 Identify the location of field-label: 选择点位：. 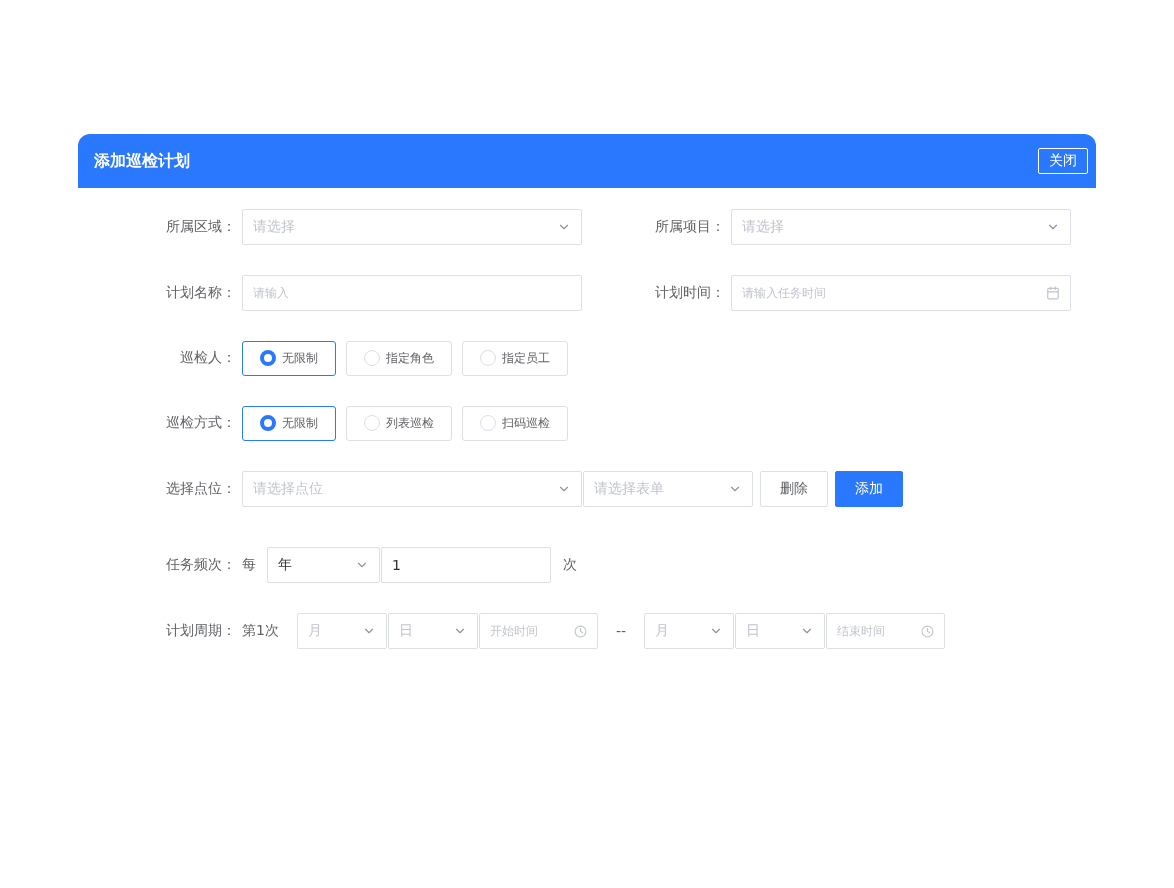
(201, 489).